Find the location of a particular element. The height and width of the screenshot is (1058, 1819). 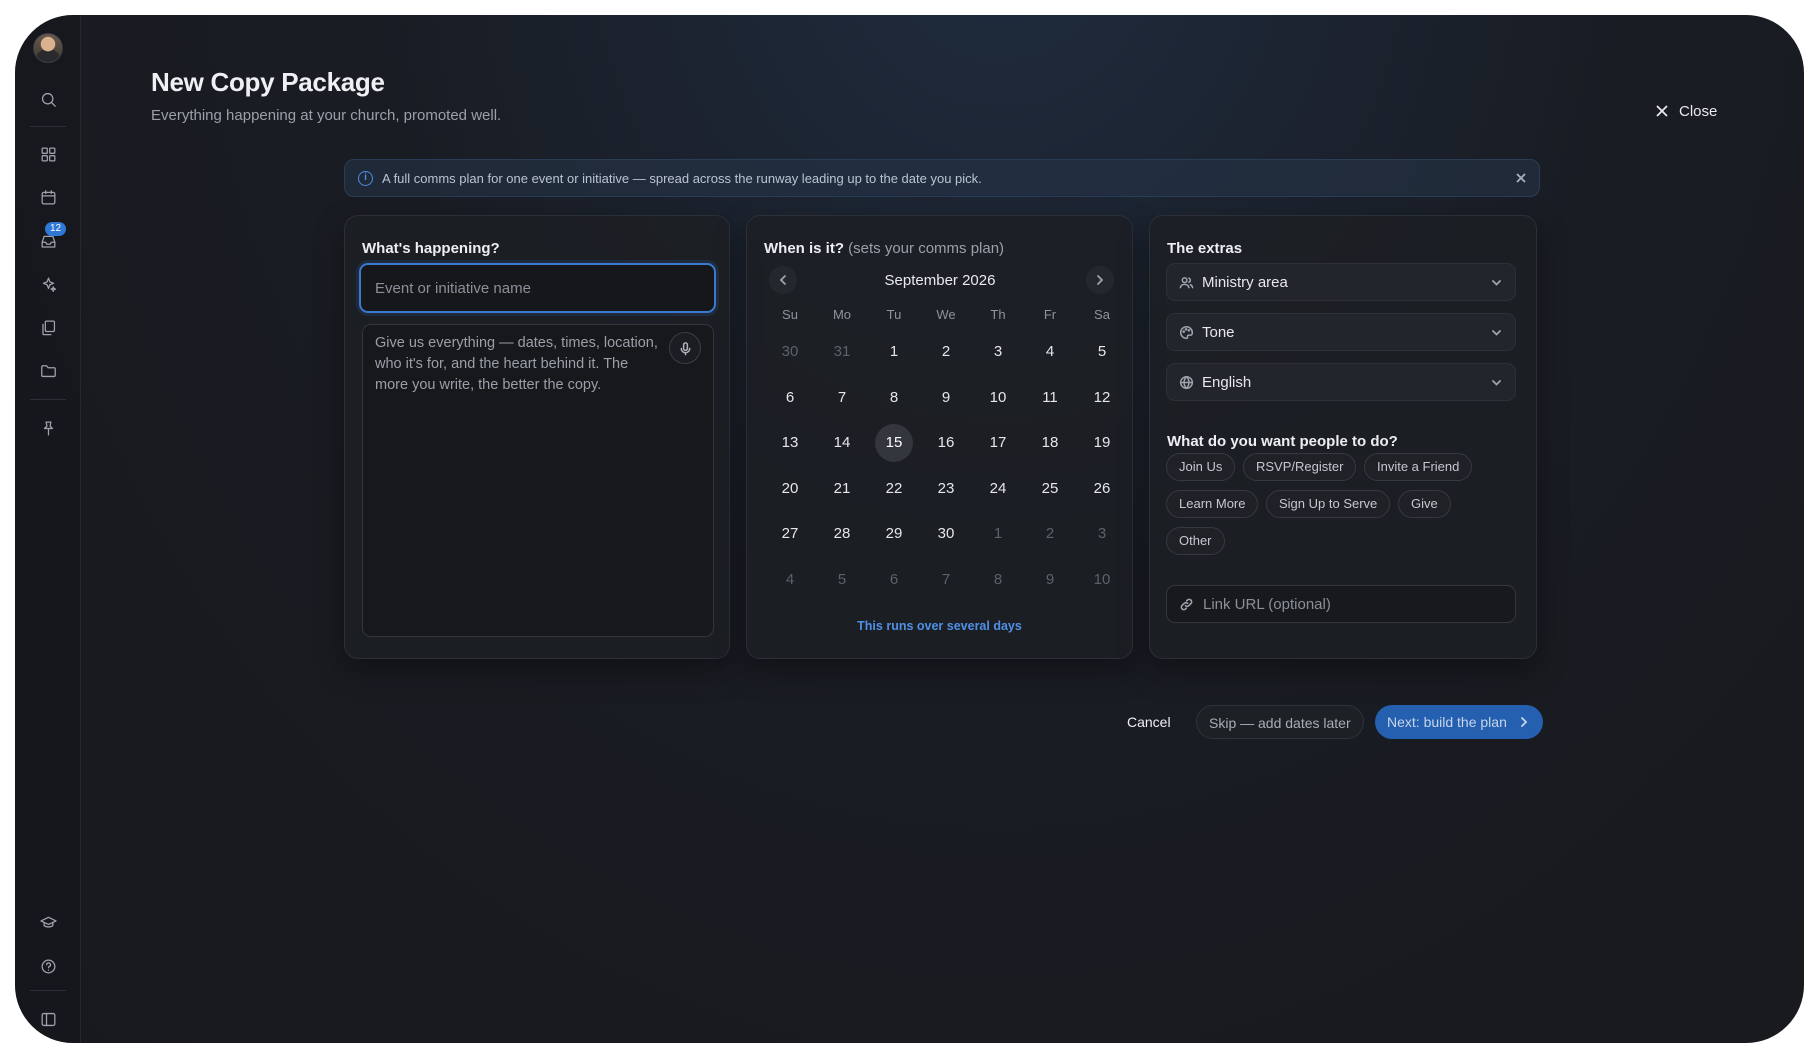

search-icon is located at coordinates (48, 99).